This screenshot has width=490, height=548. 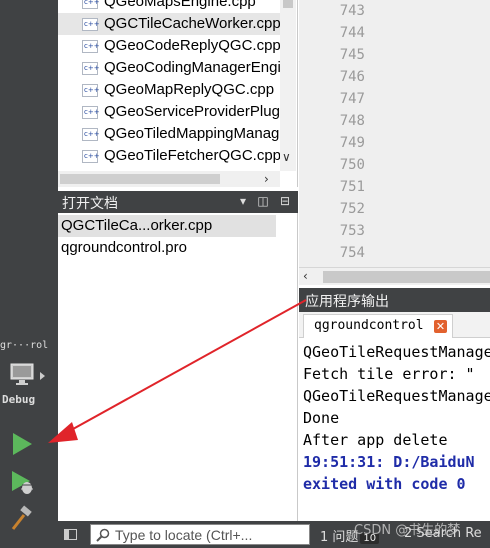 What do you see at coordinates (266, 179) in the screenshot?
I see `chevron-right-icon: ›` at bounding box center [266, 179].